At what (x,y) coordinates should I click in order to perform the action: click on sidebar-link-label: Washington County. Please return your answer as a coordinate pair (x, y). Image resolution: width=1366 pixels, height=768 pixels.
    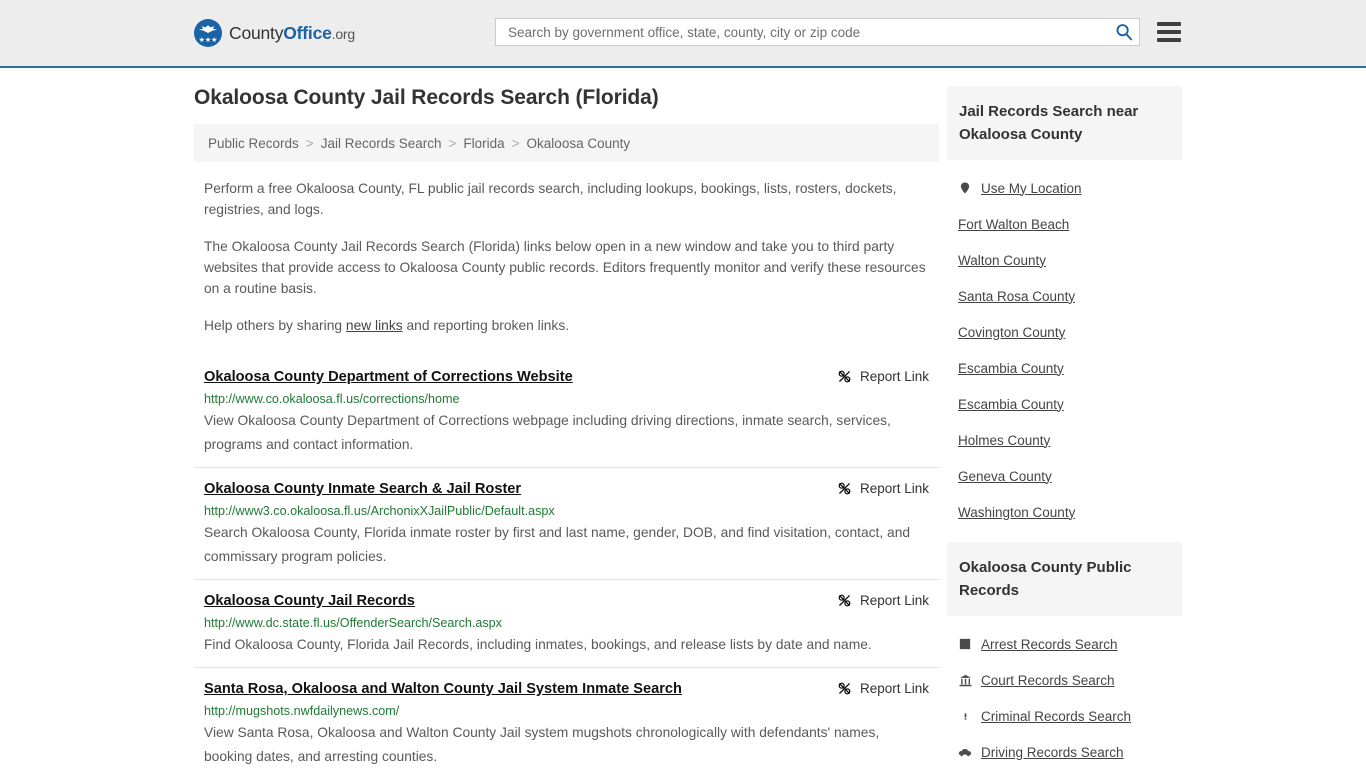
    Looking at the image, I should click on (1016, 512).